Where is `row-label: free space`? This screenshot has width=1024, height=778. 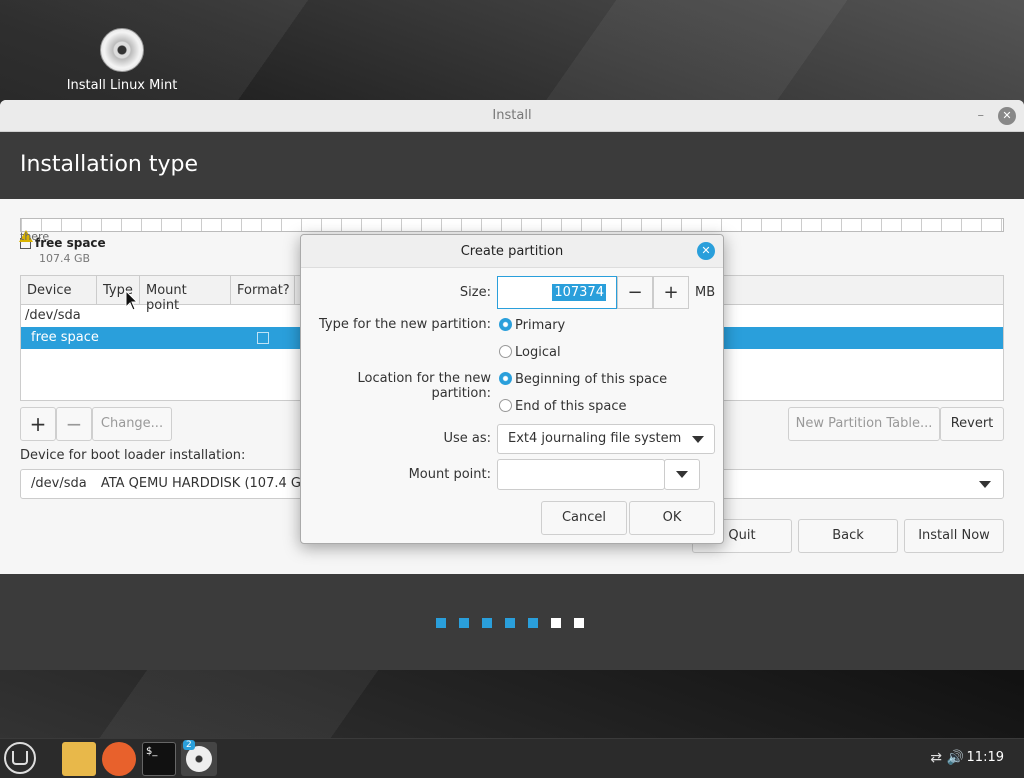
row-label: free space is located at coordinates (65, 337).